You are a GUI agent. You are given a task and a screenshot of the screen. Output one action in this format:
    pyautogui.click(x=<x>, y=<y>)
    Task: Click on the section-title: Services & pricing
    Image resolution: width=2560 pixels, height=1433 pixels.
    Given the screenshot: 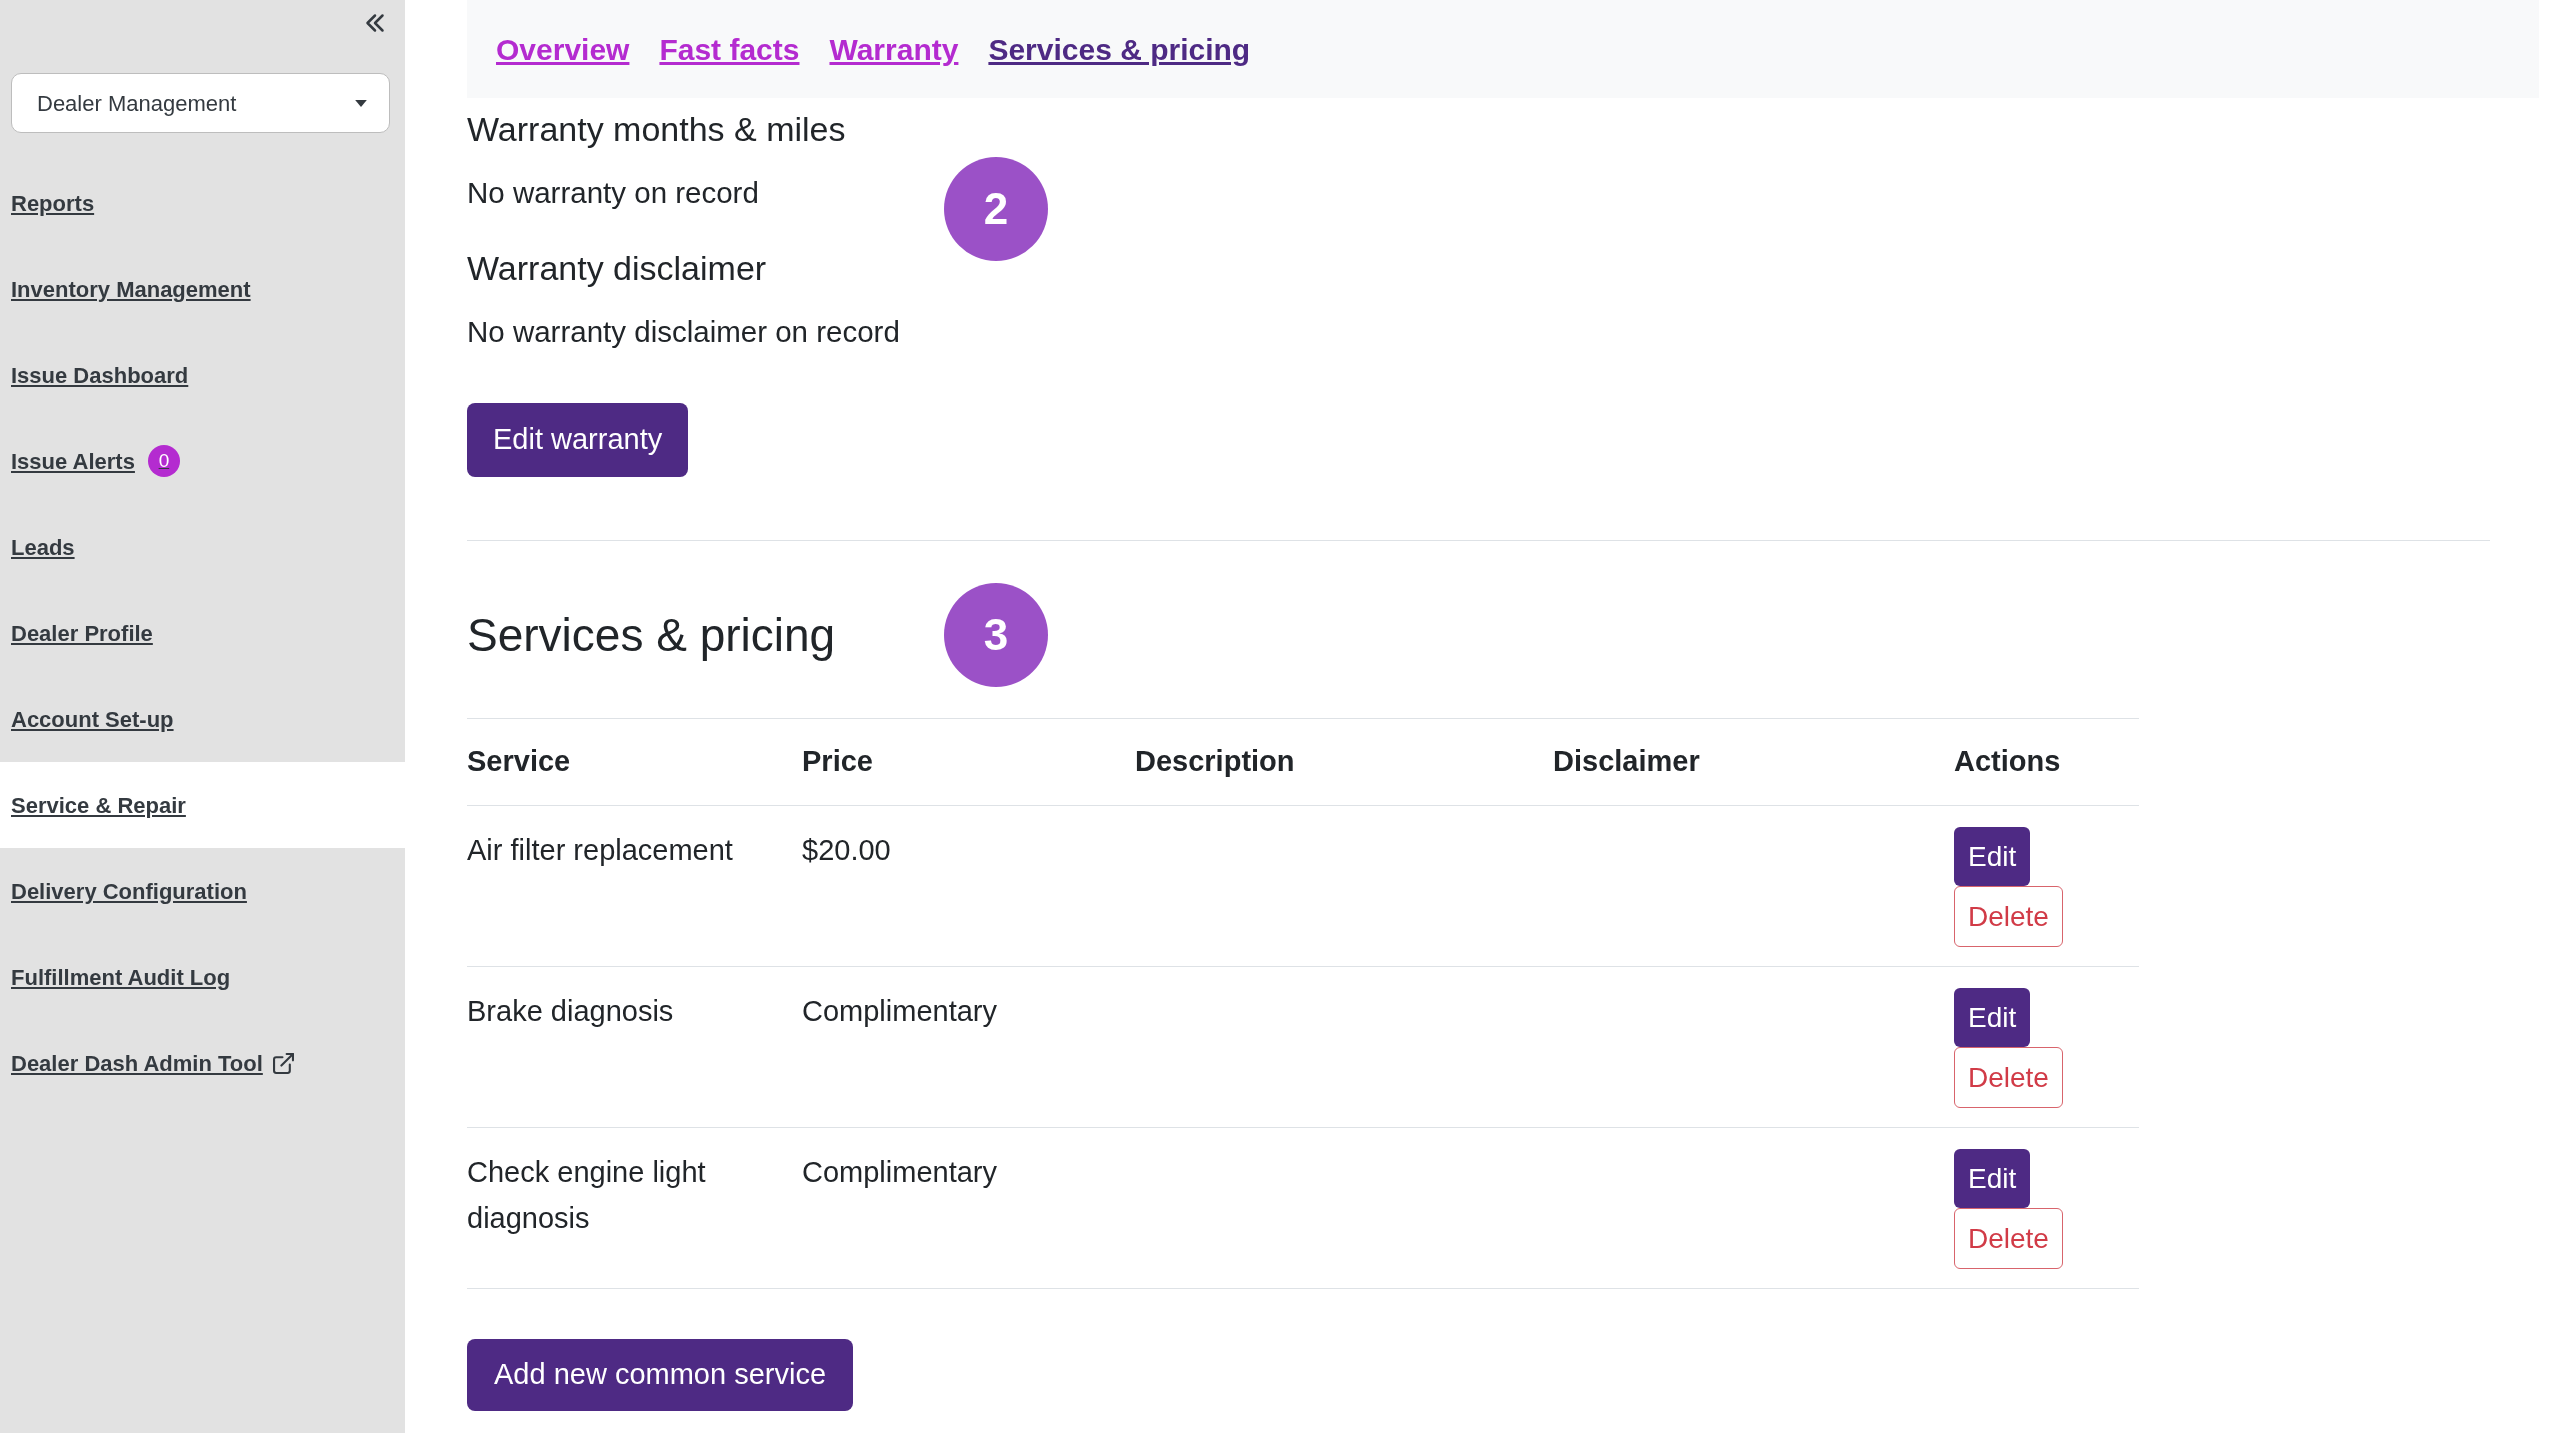 What is the action you would take?
    pyautogui.click(x=651, y=635)
    